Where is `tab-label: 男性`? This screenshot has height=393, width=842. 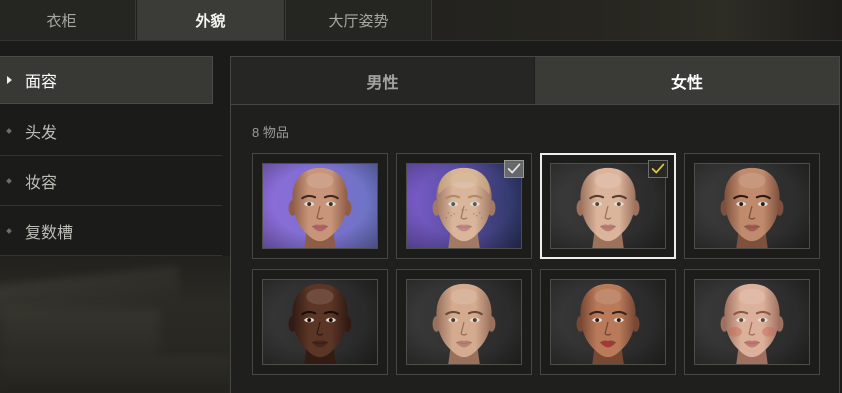 tab-label: 男性 is located at coordinates (382, 83).